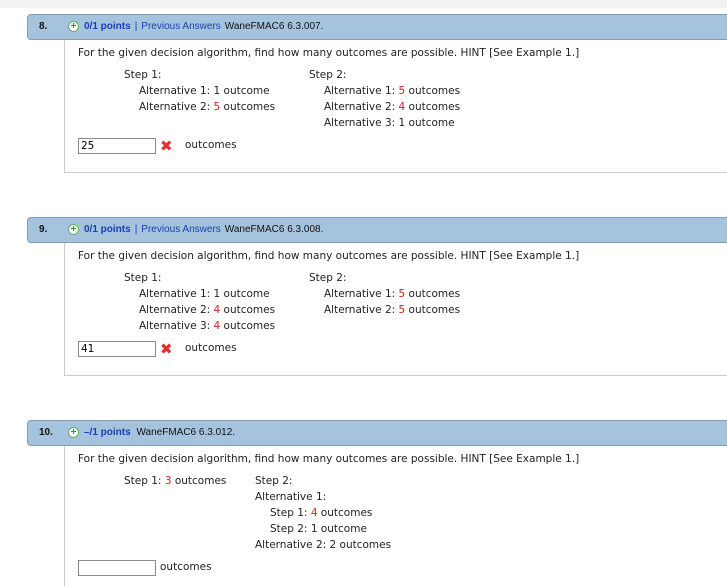 The width and height of the screenshot is (727, 586). I want to click on alternative-row: Step 1: 4 outcomes, so click(321, 513).